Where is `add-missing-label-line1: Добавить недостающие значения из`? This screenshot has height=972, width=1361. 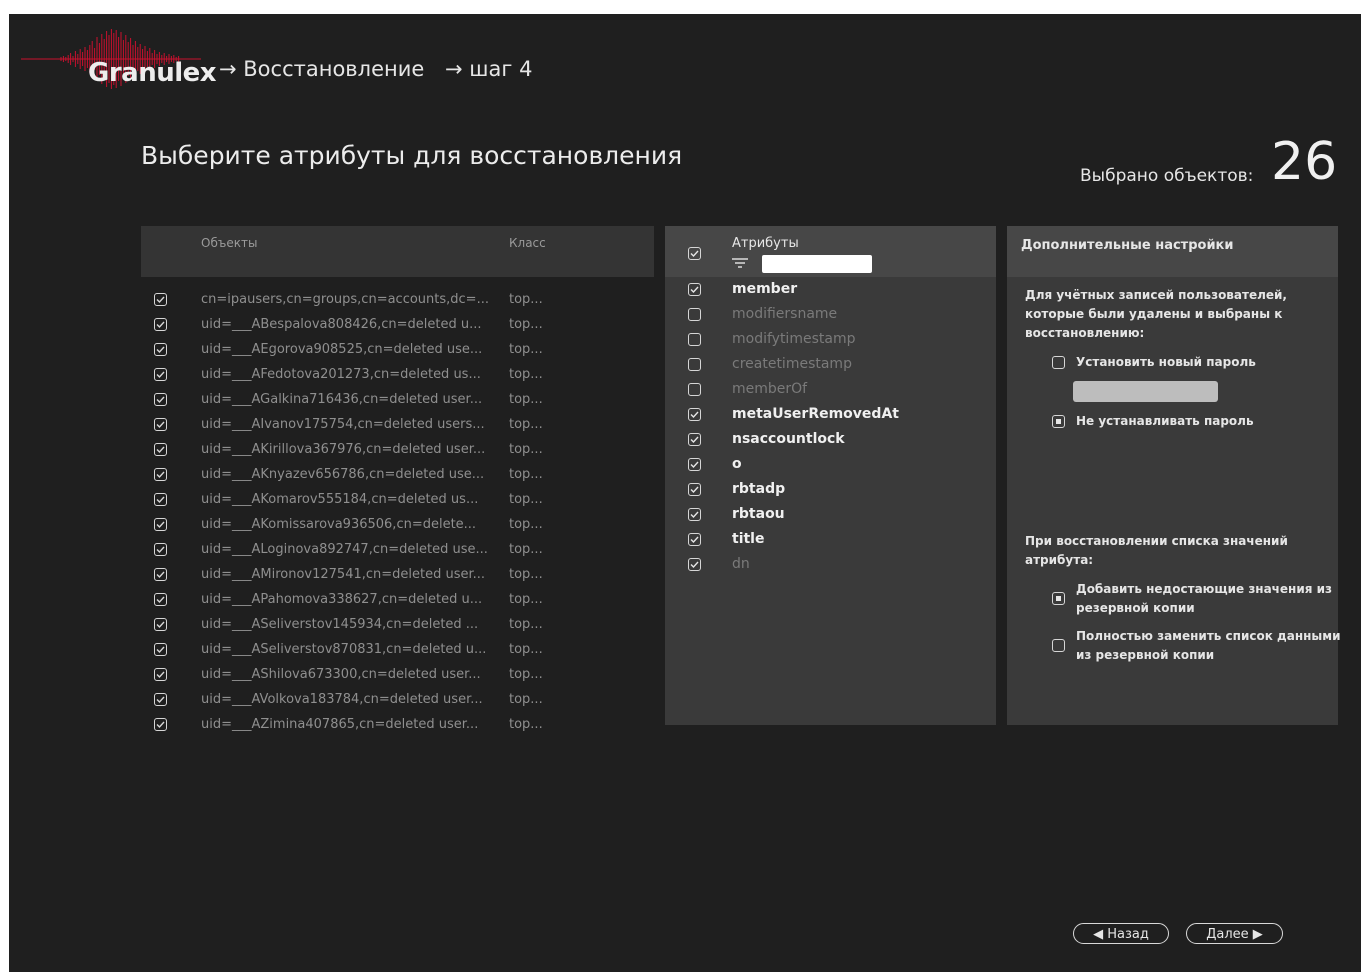
add-missing-label-line1: Добавить недостающие значения из is located at coordinates (1204, 589).